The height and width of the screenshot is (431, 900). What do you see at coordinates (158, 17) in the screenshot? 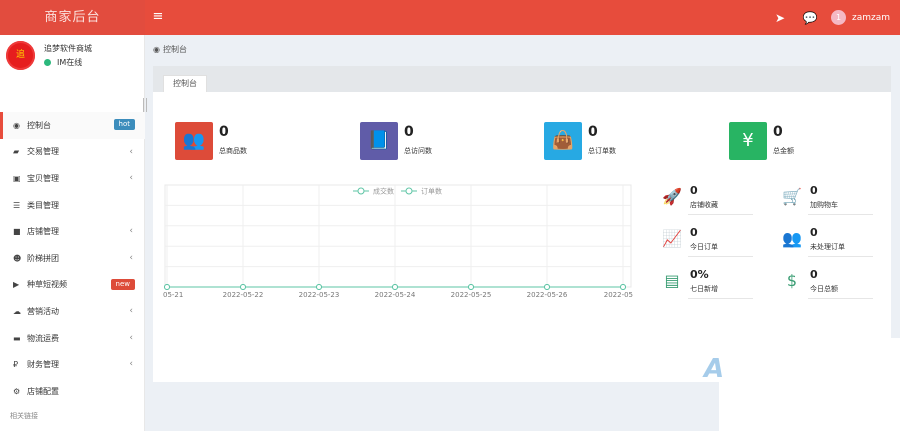
I see `menu-icon: ≡` at bounding box center [158, 17].